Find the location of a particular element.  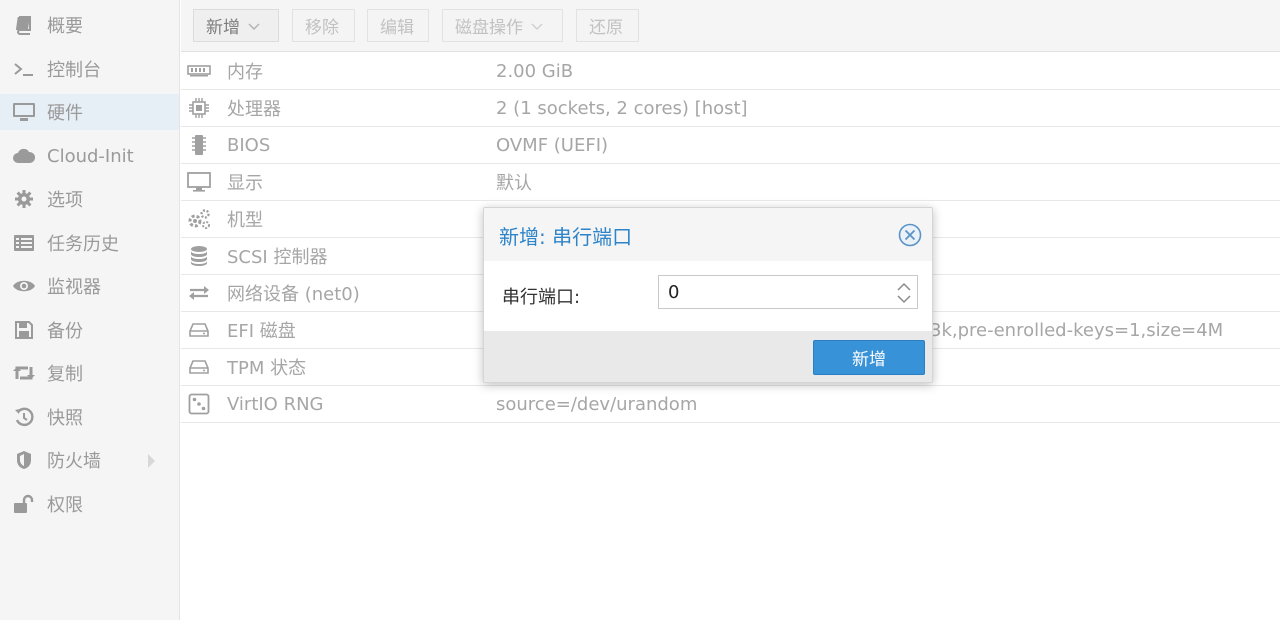

edit-button-label: 编辑 is located at coordinates (397, 28).